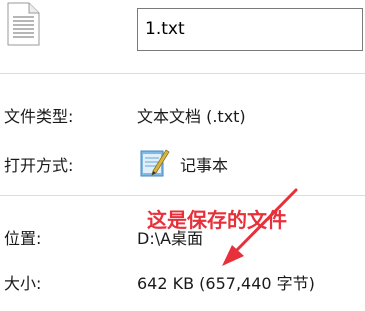 Image resolution: width=365 pixels, height=311 pixels. What do you see at coordinates (39, 165) in the screenshot?
I see `opens-with-label: 打开方式:` at bounding box center [39, 165].